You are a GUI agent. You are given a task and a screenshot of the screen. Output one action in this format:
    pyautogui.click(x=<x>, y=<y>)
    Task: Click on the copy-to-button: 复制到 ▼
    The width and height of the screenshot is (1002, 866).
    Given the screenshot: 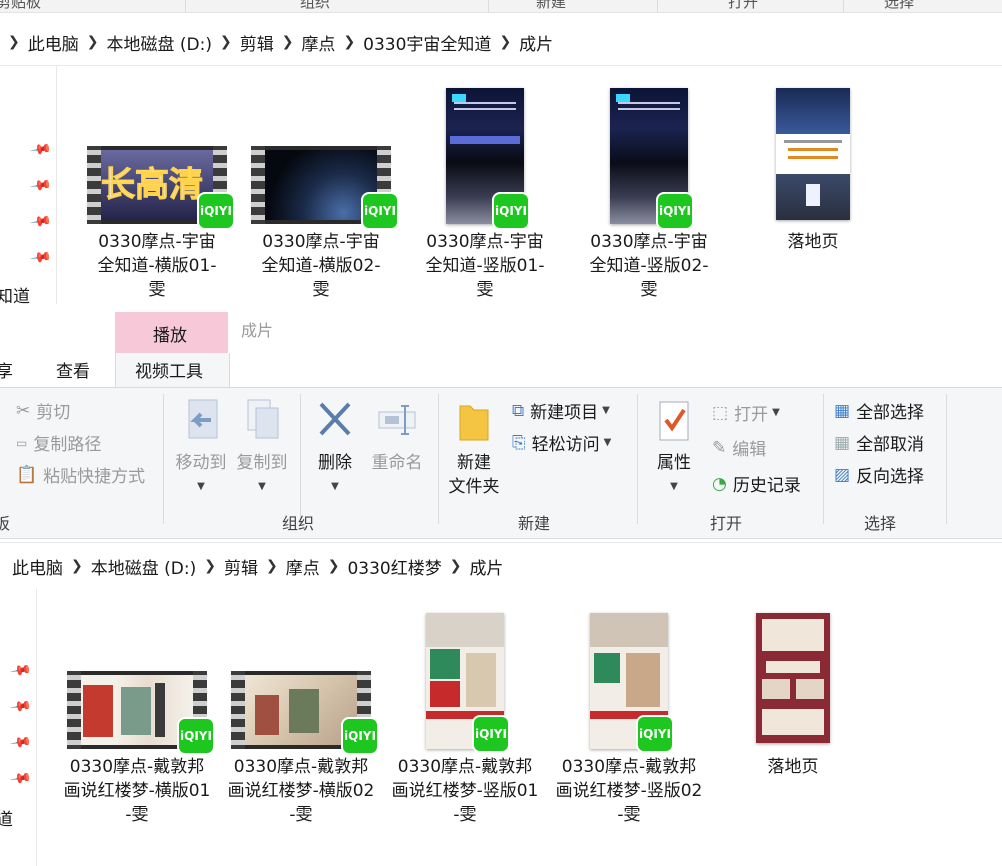 What is the action you would take?
    pyautogui.click(x=262, y=448)
    